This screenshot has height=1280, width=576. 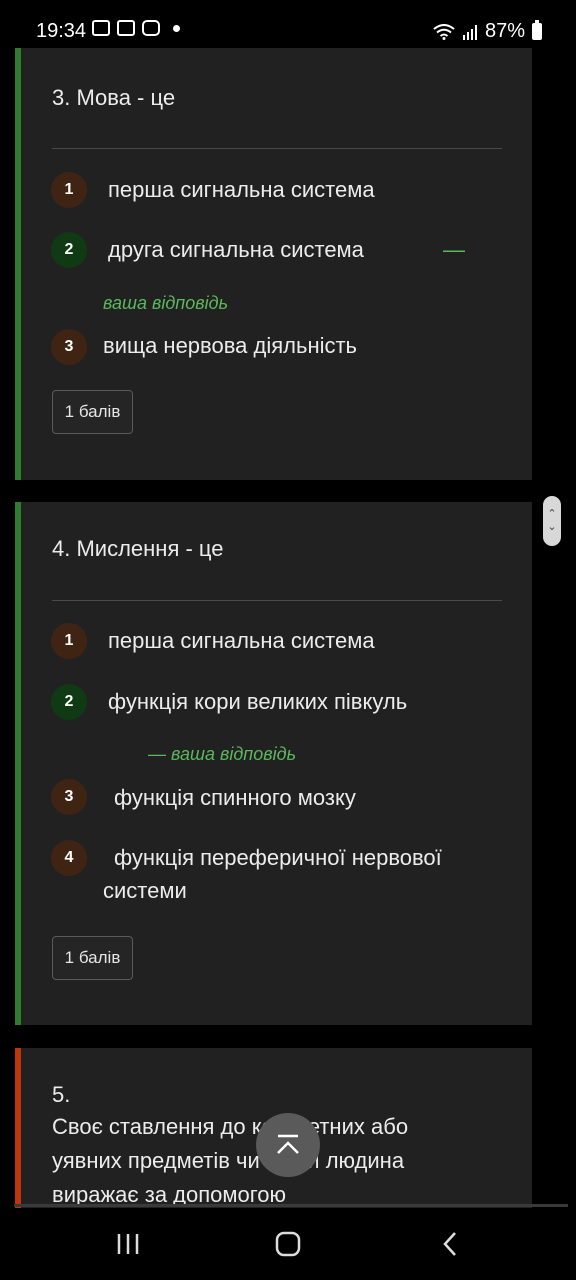 What do you see at coordinates (61, 31) in the screenshot?
I see `status-time: 19:34` at bounding box center [61, 31].